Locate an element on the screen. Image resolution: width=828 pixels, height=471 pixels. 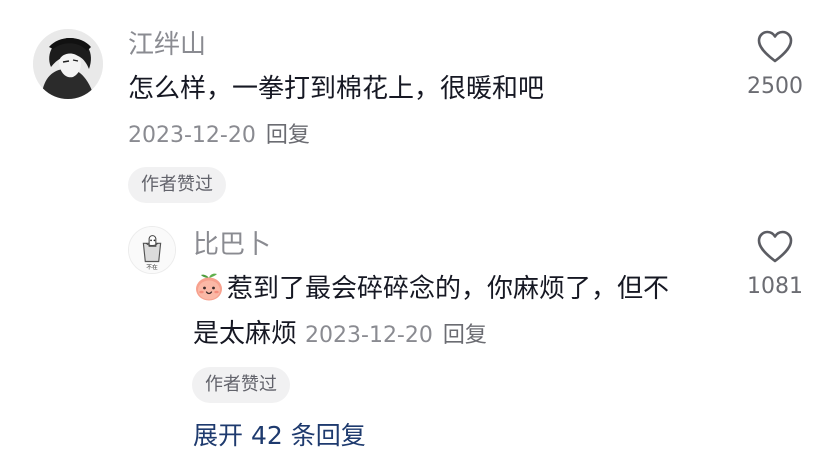
comment-username: 江绊山 is located at coordinates (167, 45).